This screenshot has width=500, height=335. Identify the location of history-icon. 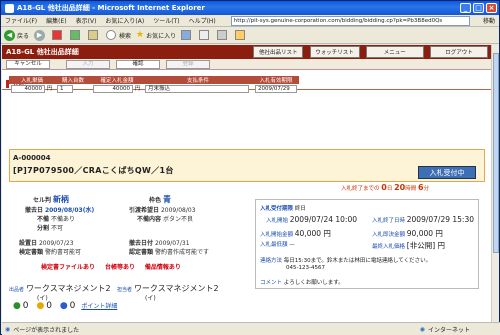
(186, 35).